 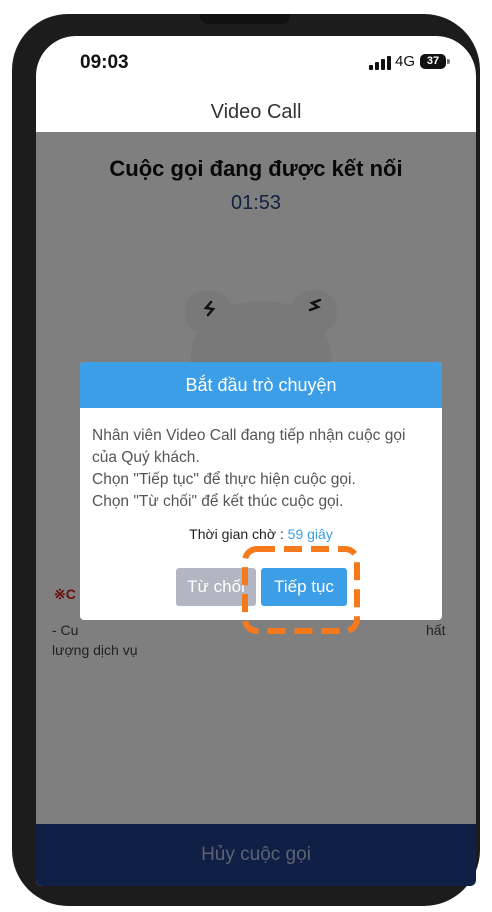 What do you see at coordinates (104, 62) in the screenshot?
I see `status-time: 09:03` at bounding box center [104, 62].